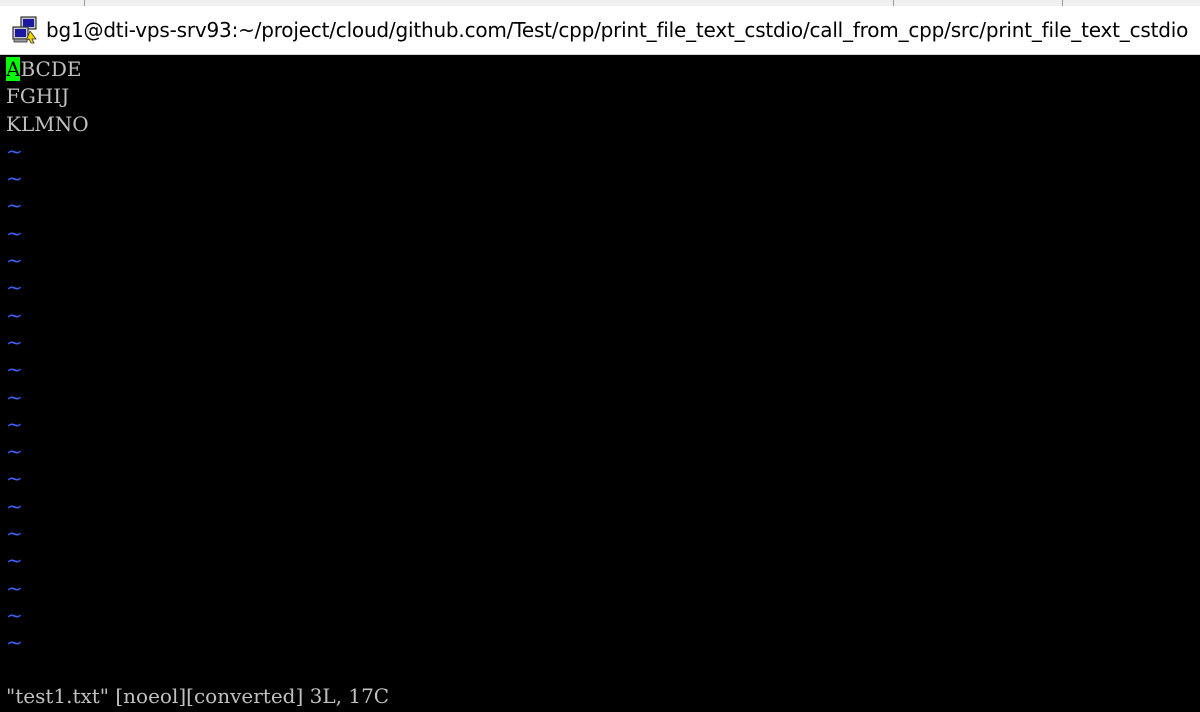 The image size is (1200, 712). I want to click on status-line: "test1.txt" [noeol][converted] 3L, 17C, so click(198, 696).